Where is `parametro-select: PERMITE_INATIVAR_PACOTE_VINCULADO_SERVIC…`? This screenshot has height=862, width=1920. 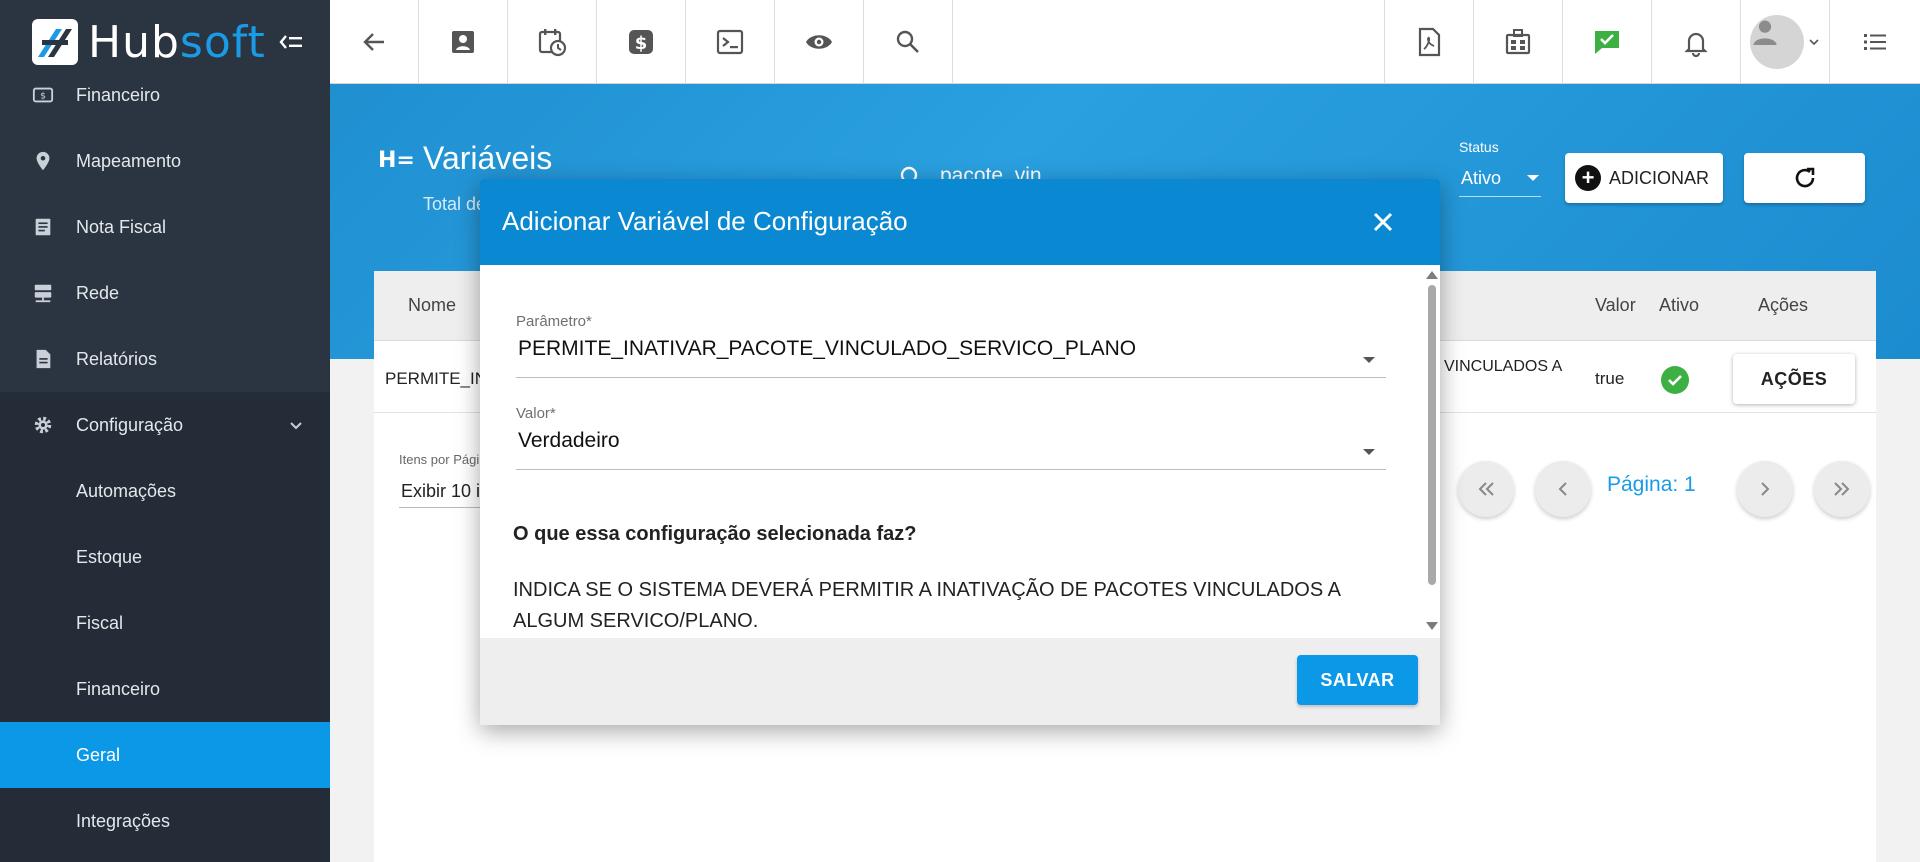 parametro-select: PERMITE_INATIVAR_PACOTE_VINCULADO_SERVIC… is located at coordinates (827, 349).